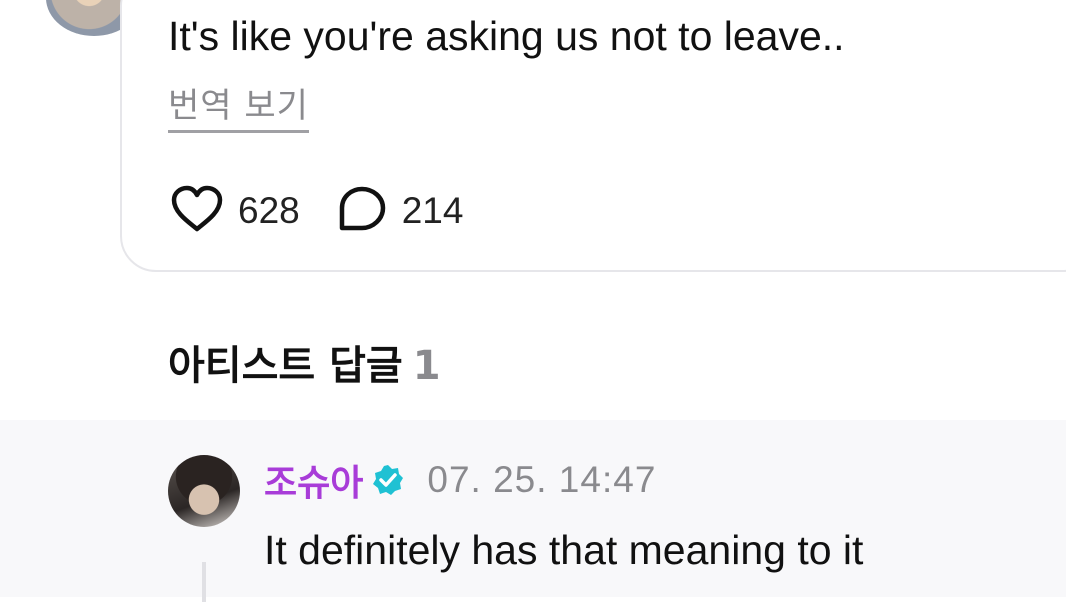 The image size is (1066, 602). I want to click on artist-name: 조슈아, so click(313, 480).